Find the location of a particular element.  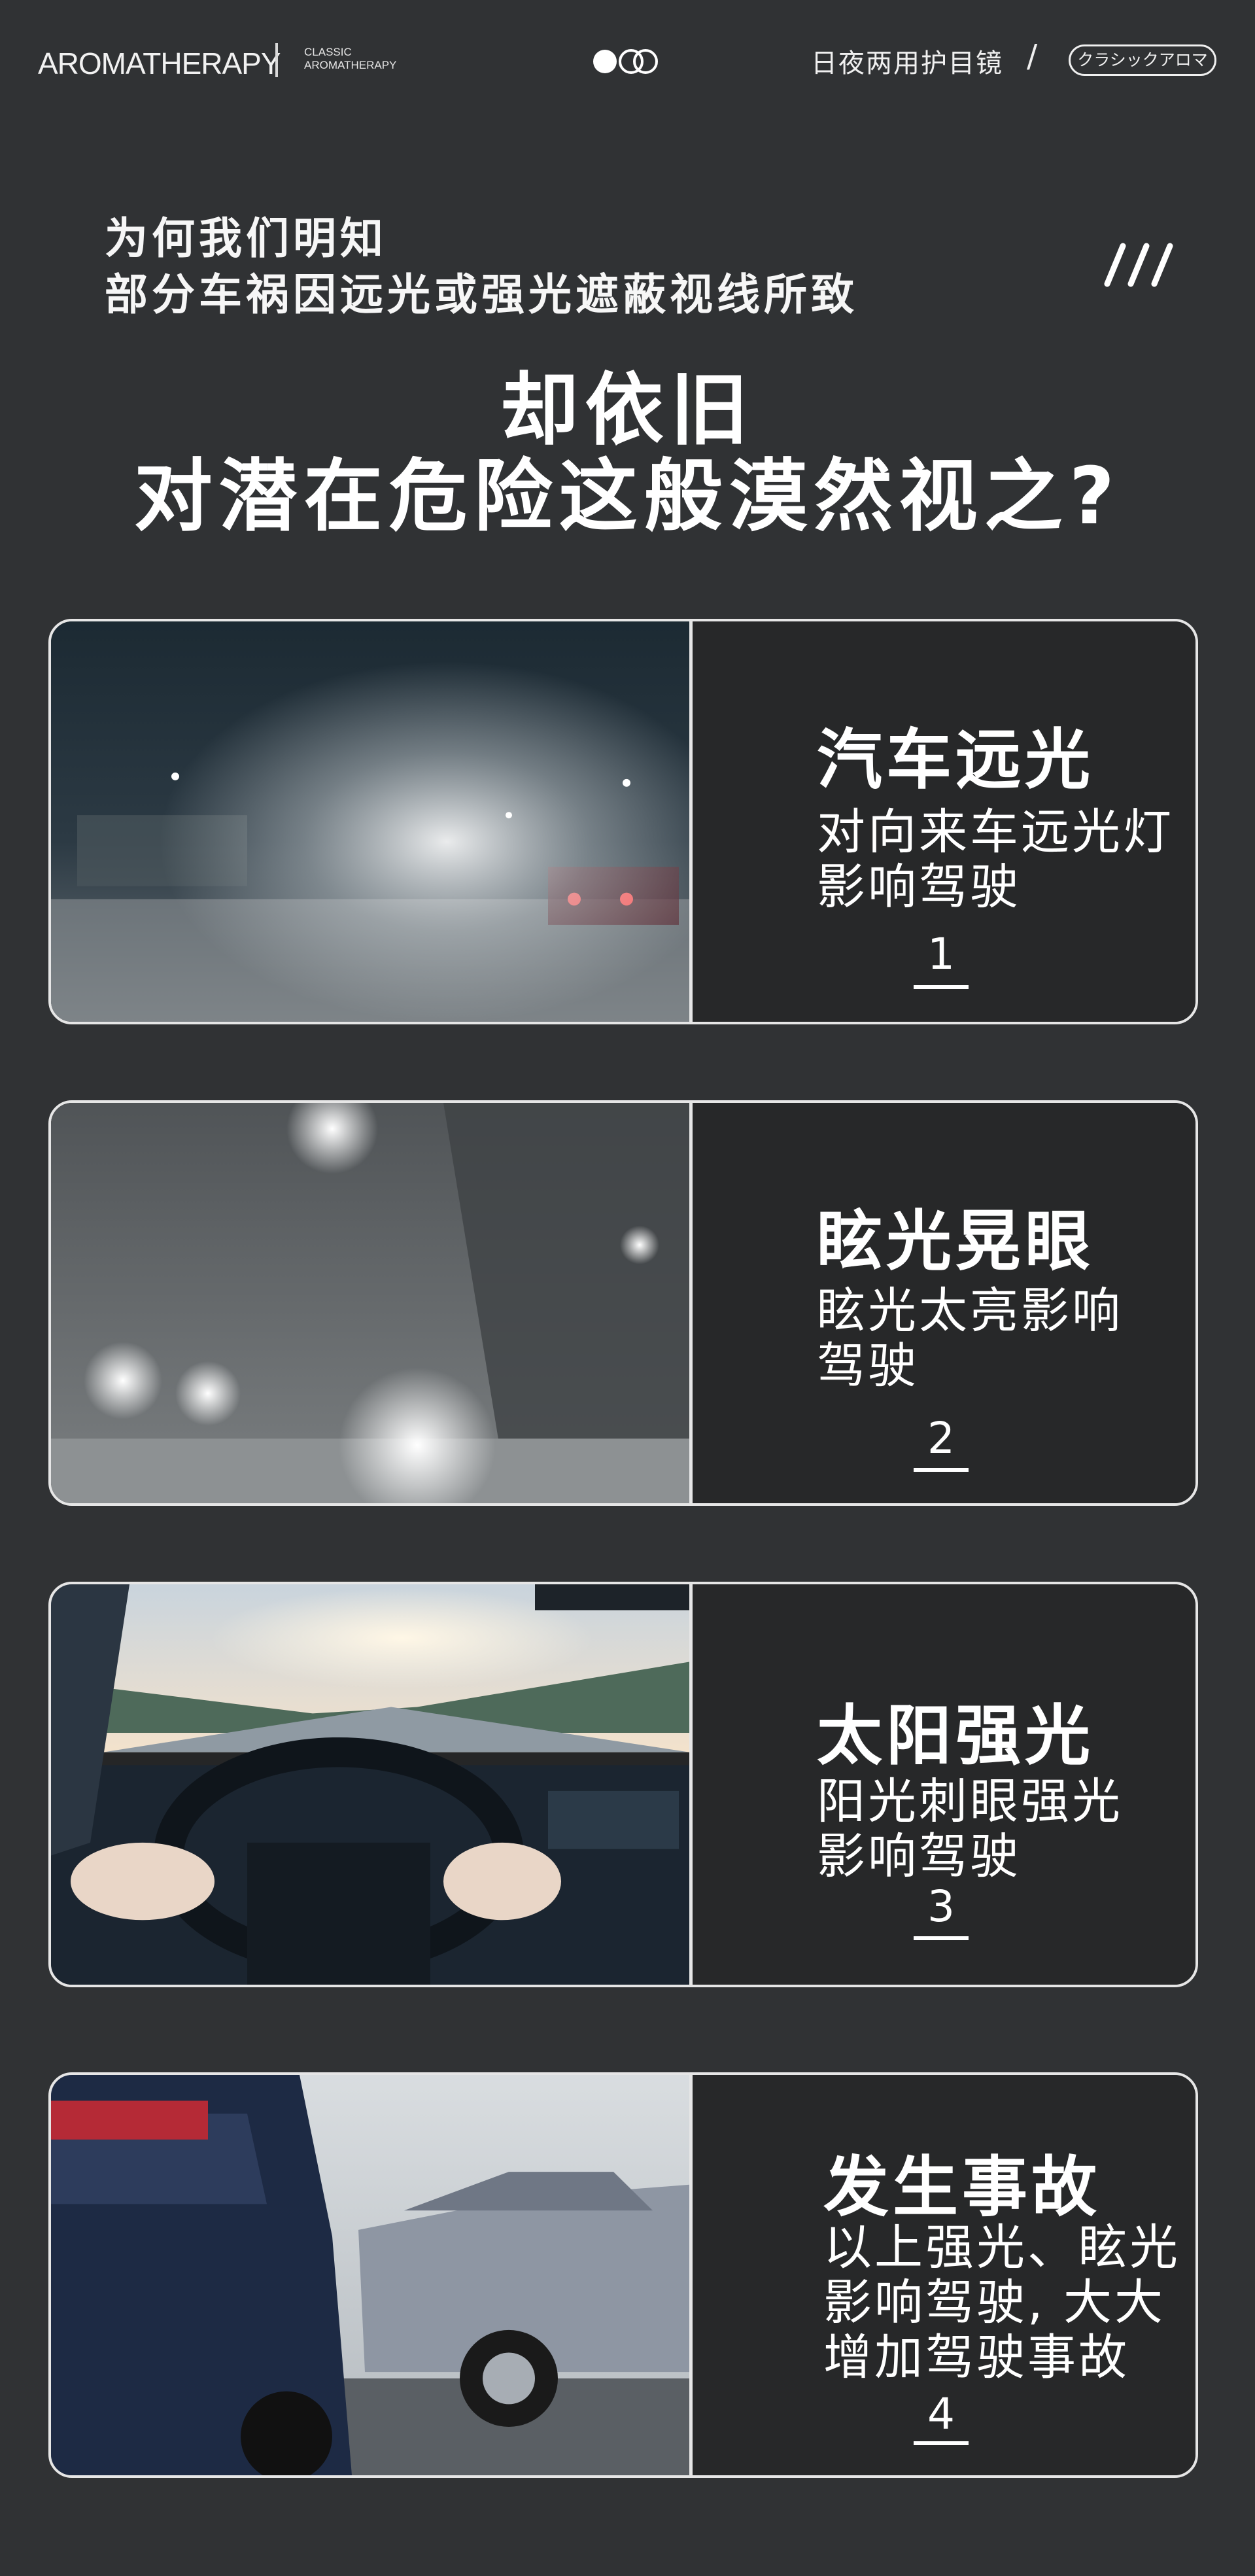

slashes-decoration-icon is located at coordinates (1138, 265).